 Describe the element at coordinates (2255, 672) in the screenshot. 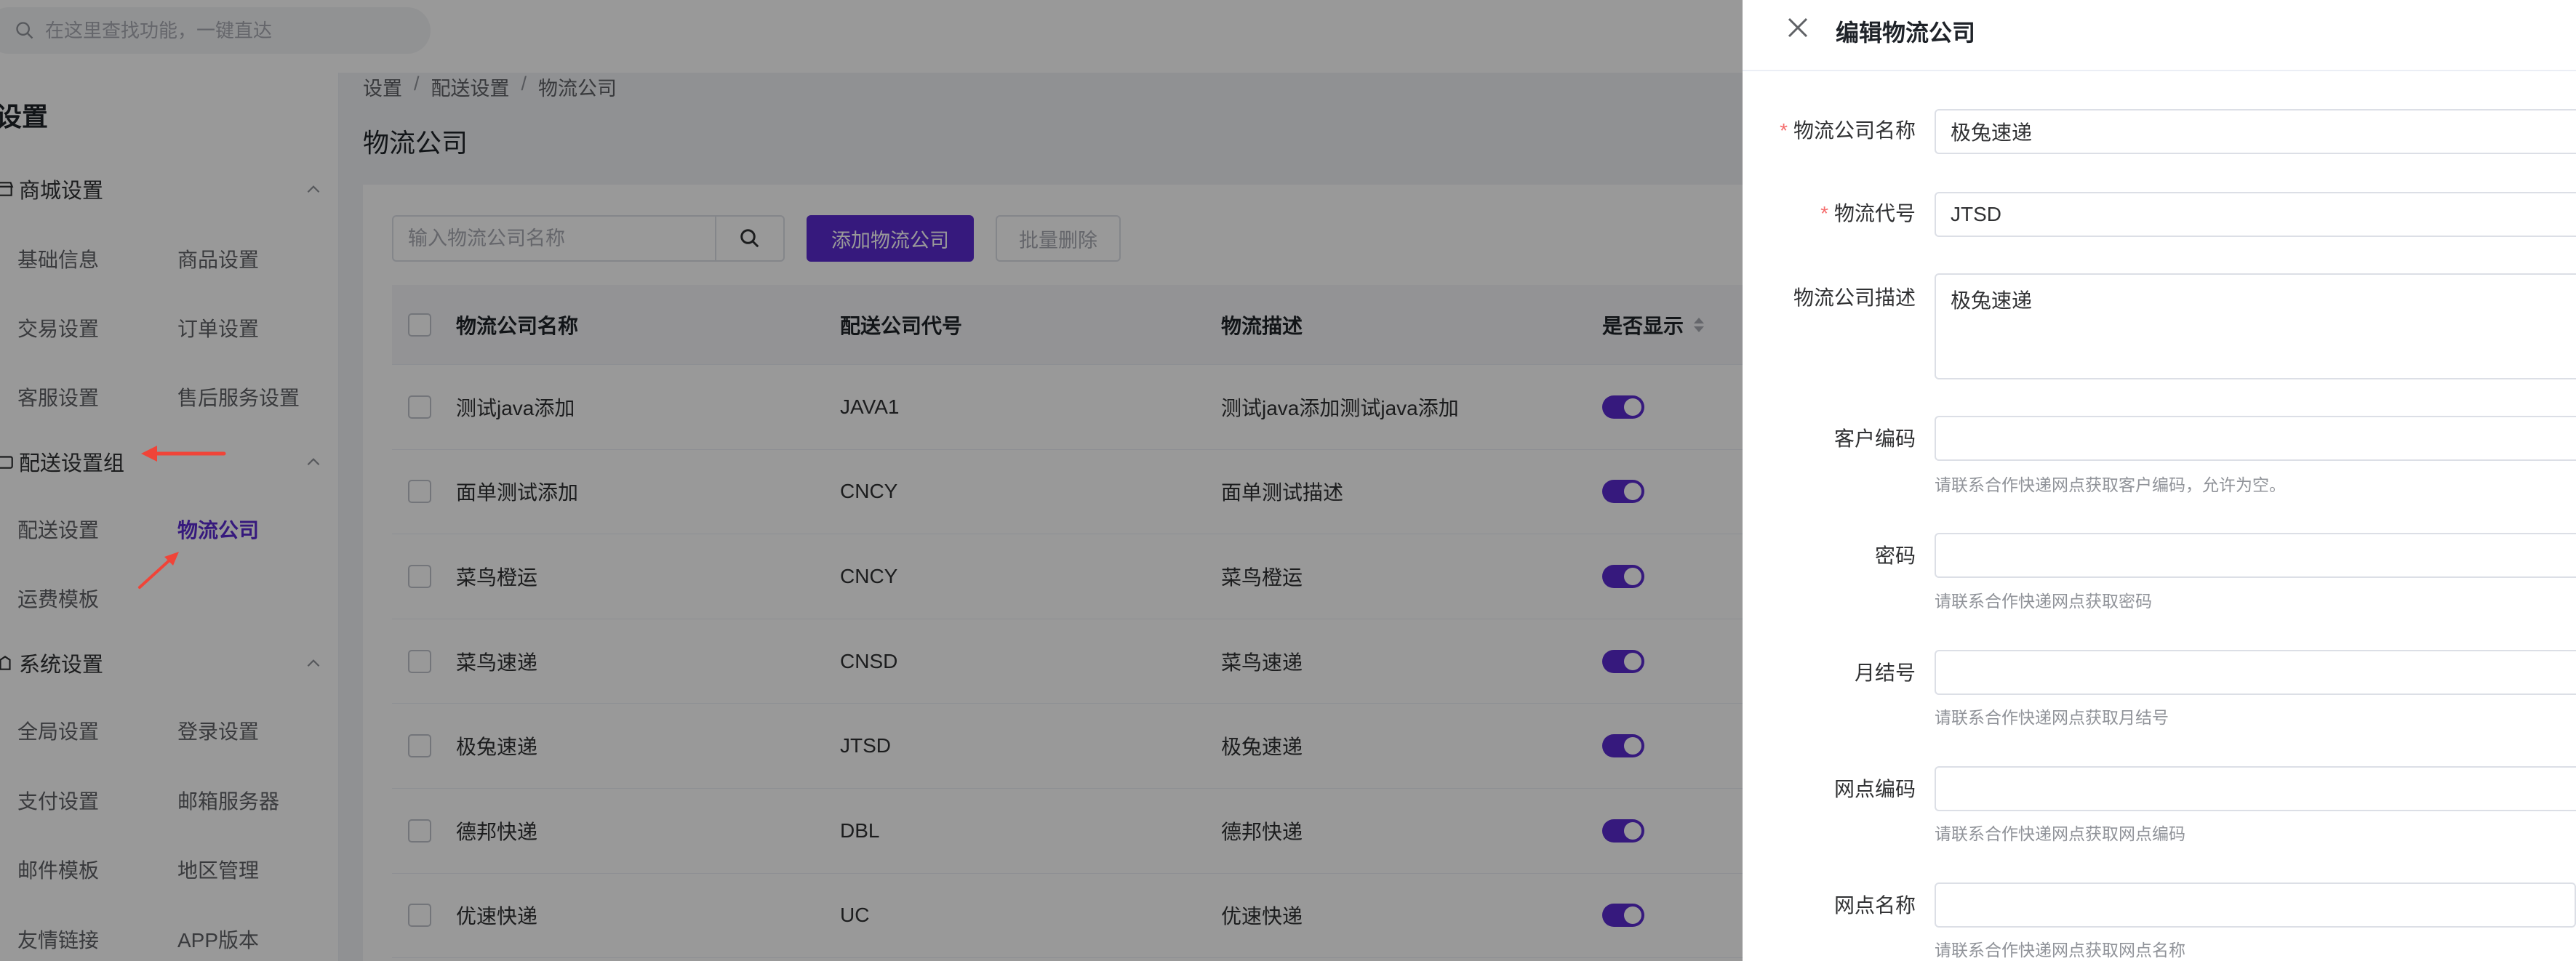

I see `month-code-input` at that location.